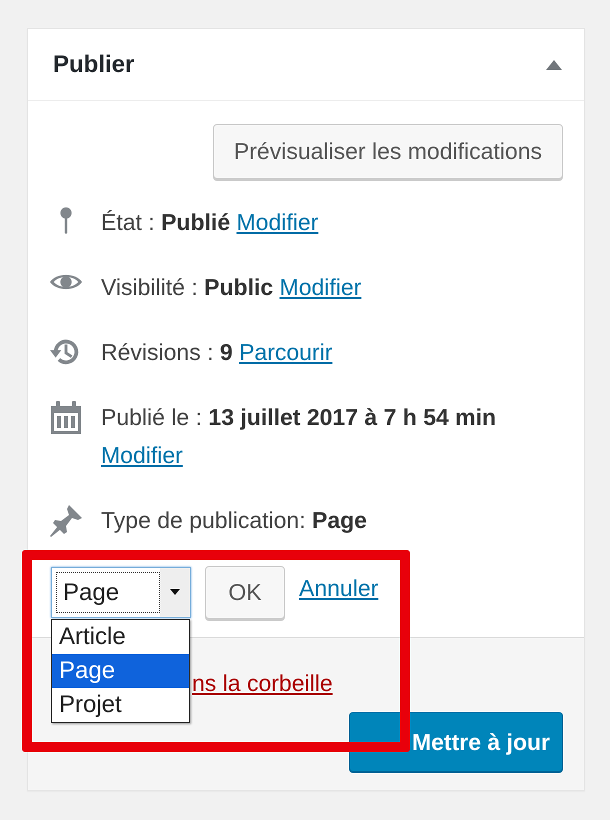 This screenshot has height=820, width=610. What do you see at coordinates (120, 671) in the screenshot?
I see `dropdown-option: Page` at bounding box center [120, 671].